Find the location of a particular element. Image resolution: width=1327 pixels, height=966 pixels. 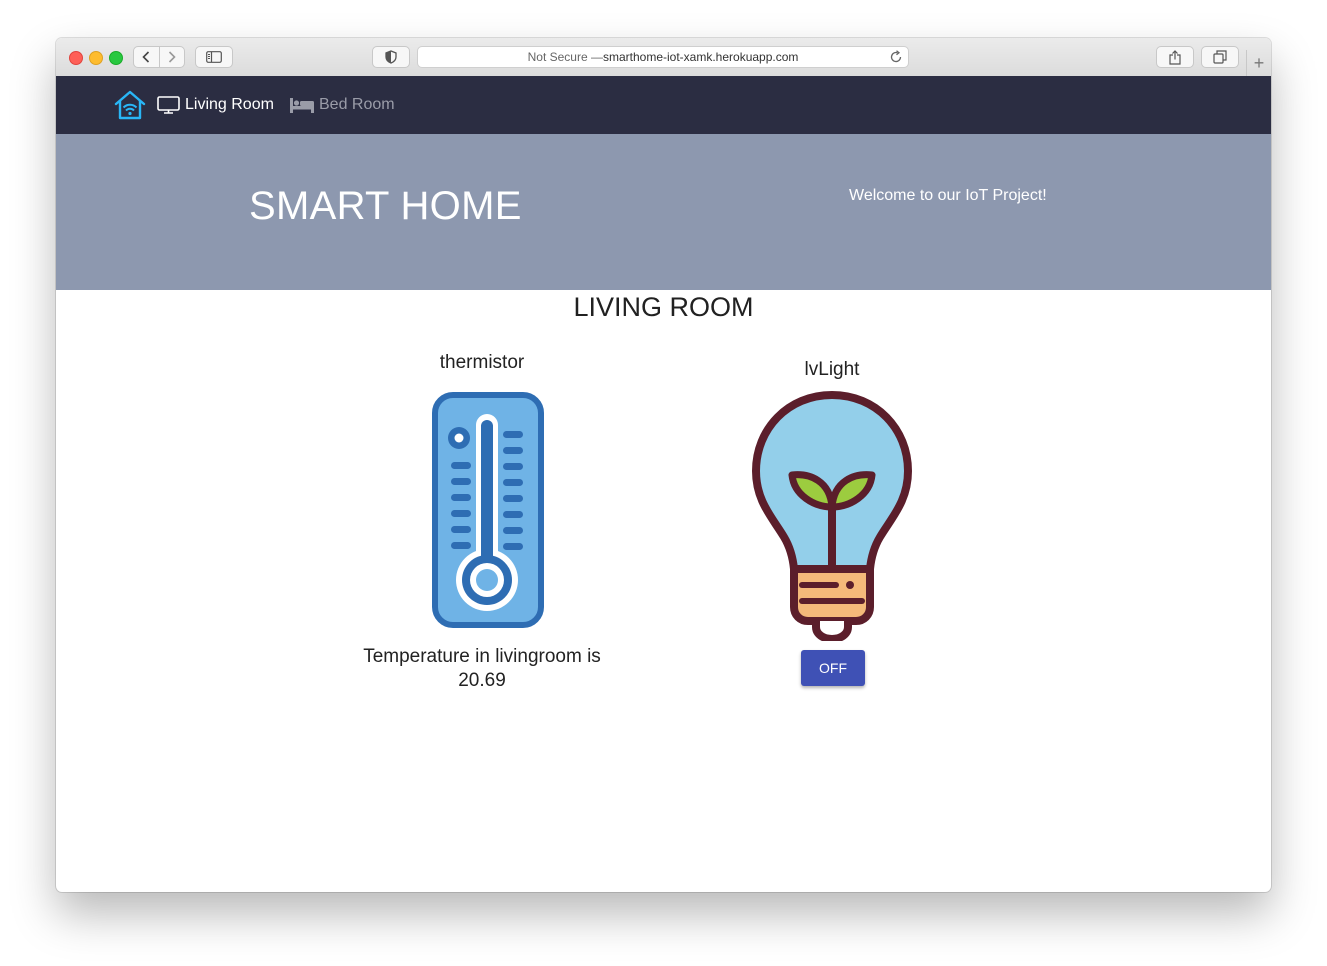

monitor-icon is located at coordinates (168, 105).